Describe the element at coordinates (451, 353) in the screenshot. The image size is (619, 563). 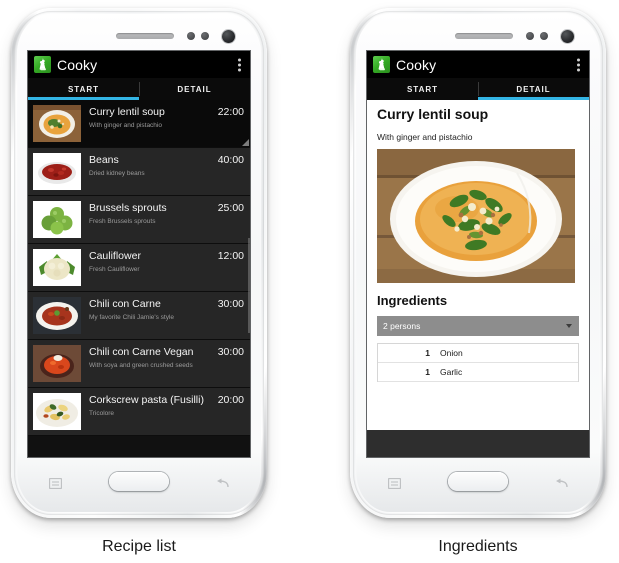
I see `ingredient-name: Onion` at that location.